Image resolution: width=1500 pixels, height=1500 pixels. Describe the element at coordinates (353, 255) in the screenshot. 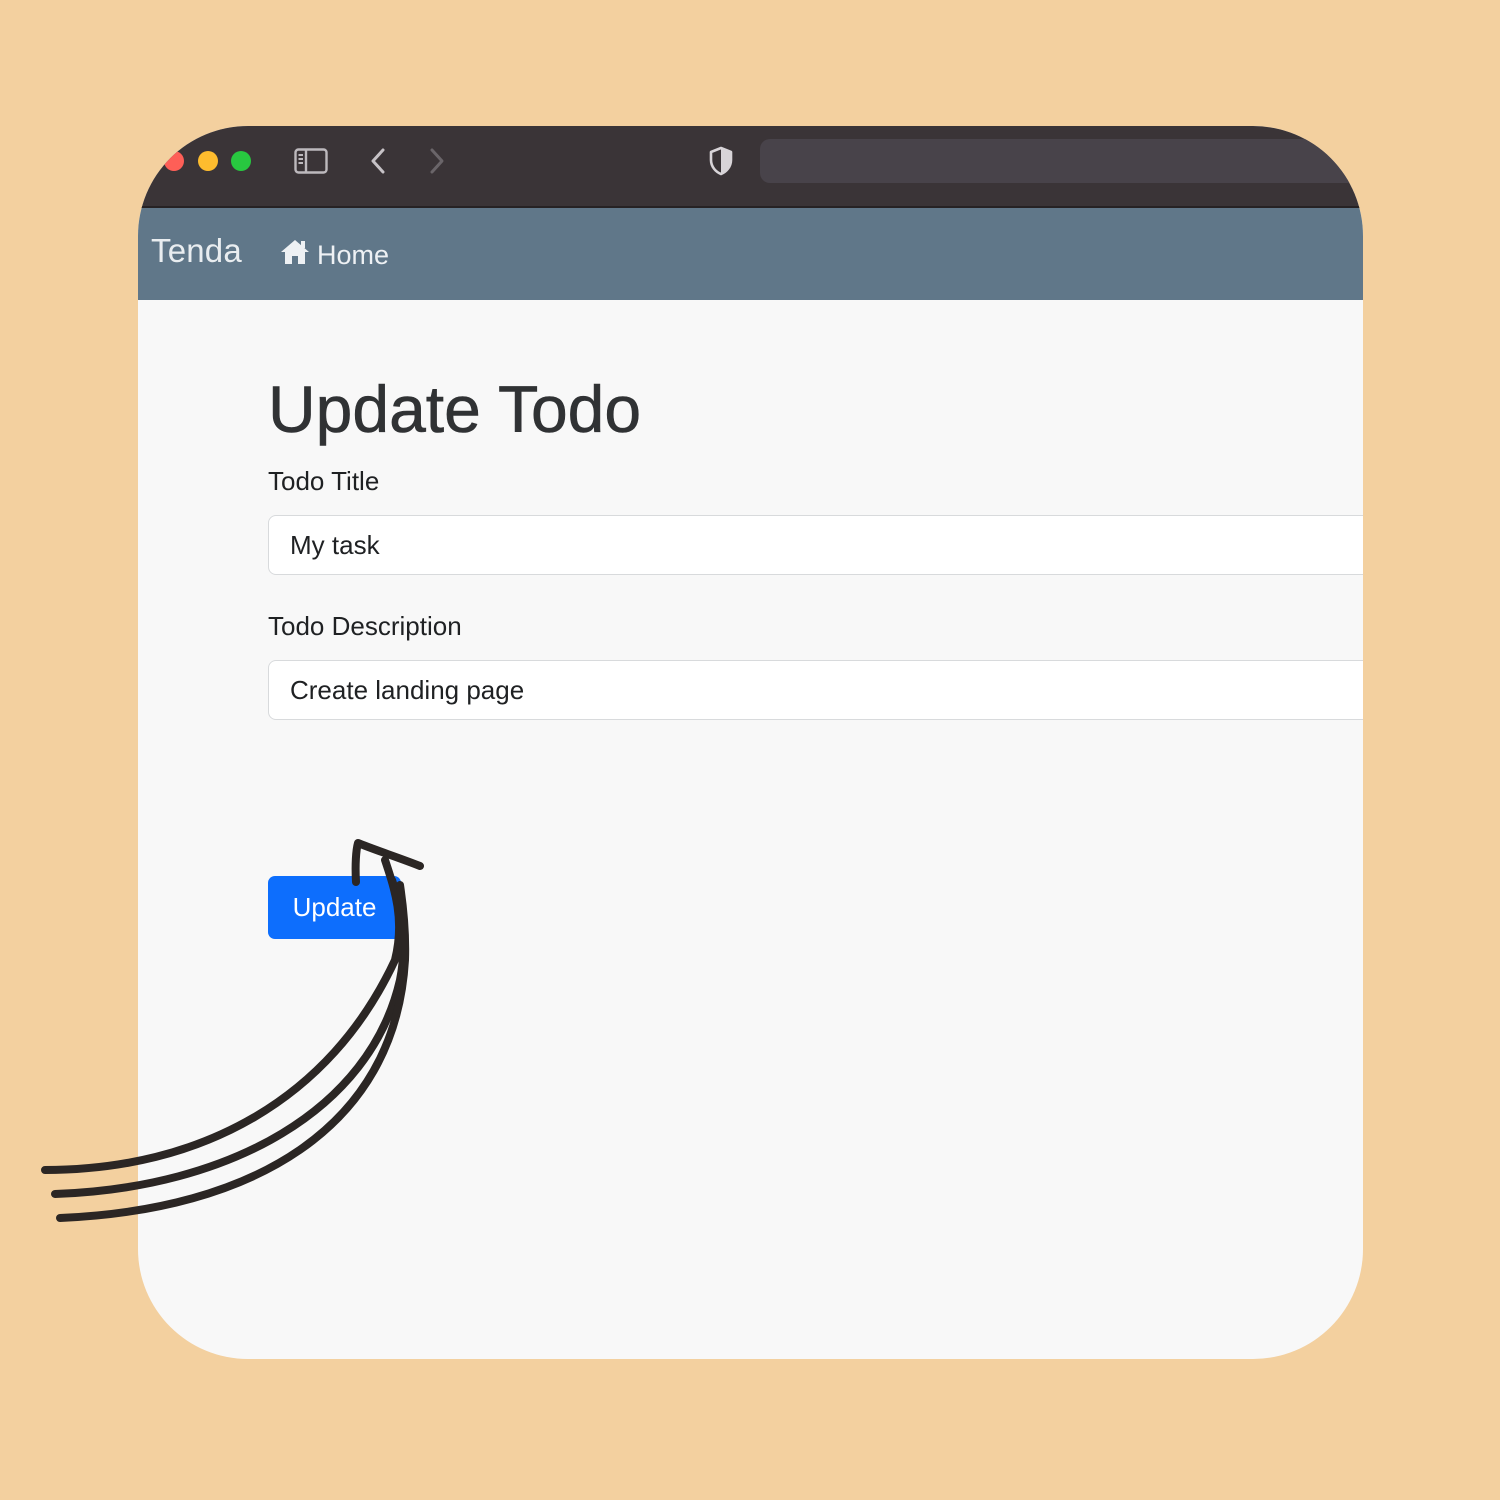

I see `nav-home-label: Home` at that location.